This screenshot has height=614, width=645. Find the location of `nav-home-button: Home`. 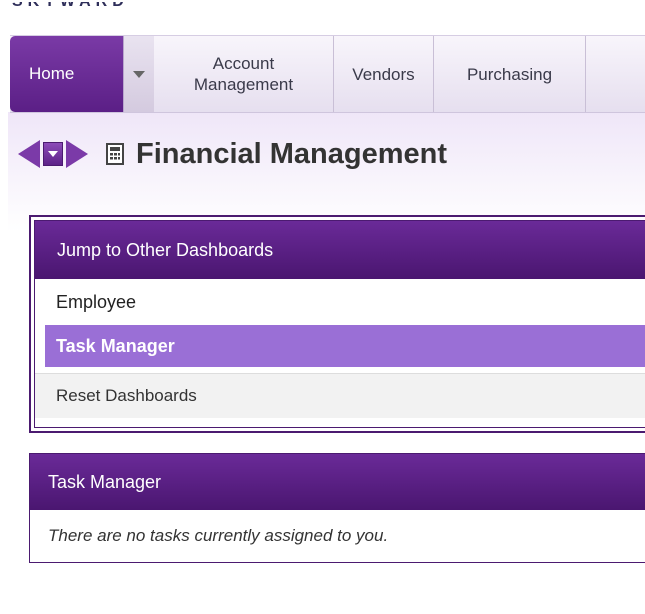

nav-home-button: Home is located at coordinates (66, 74).